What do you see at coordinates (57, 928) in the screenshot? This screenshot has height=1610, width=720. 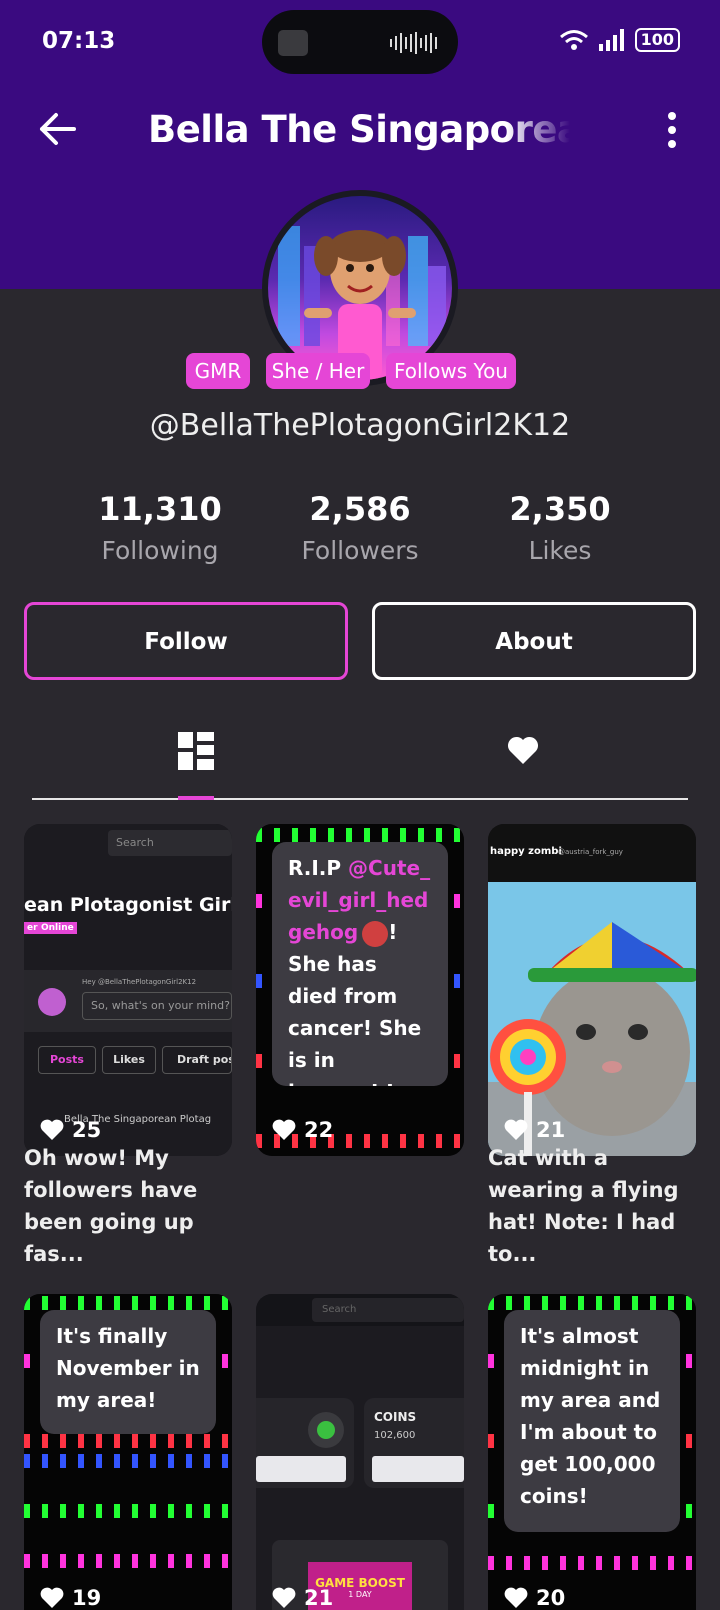 I see `thumb-status: Online` at bounding box center [57, 928].